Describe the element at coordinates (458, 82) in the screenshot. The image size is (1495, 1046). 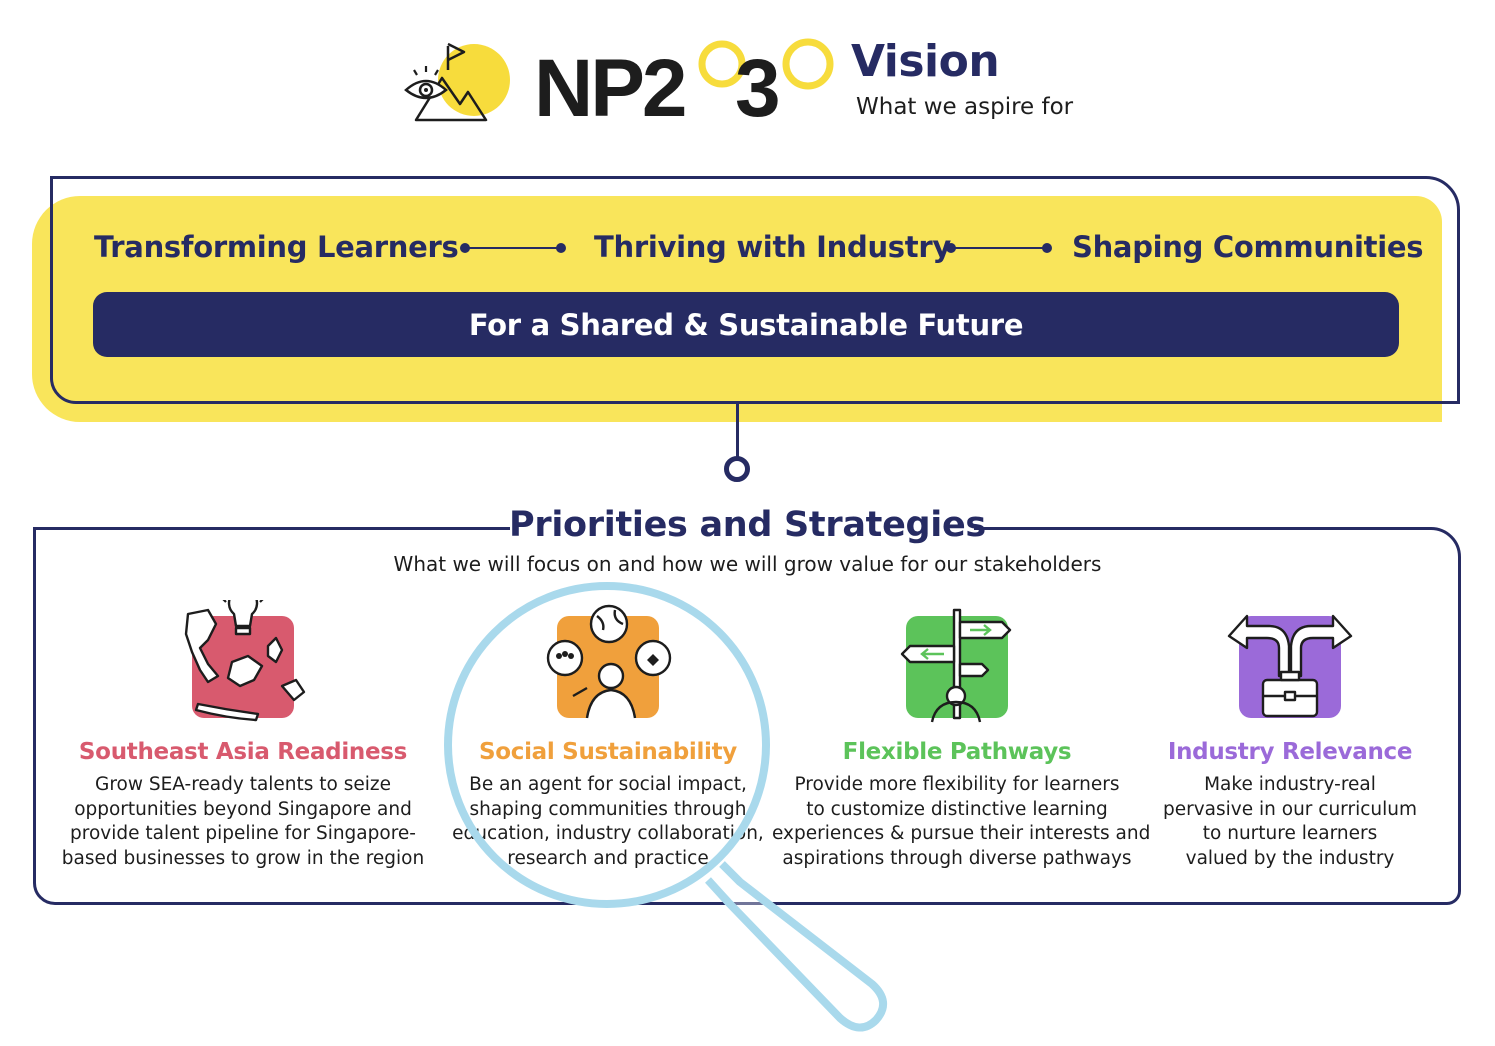
I see `np-logo-icon` at that location.